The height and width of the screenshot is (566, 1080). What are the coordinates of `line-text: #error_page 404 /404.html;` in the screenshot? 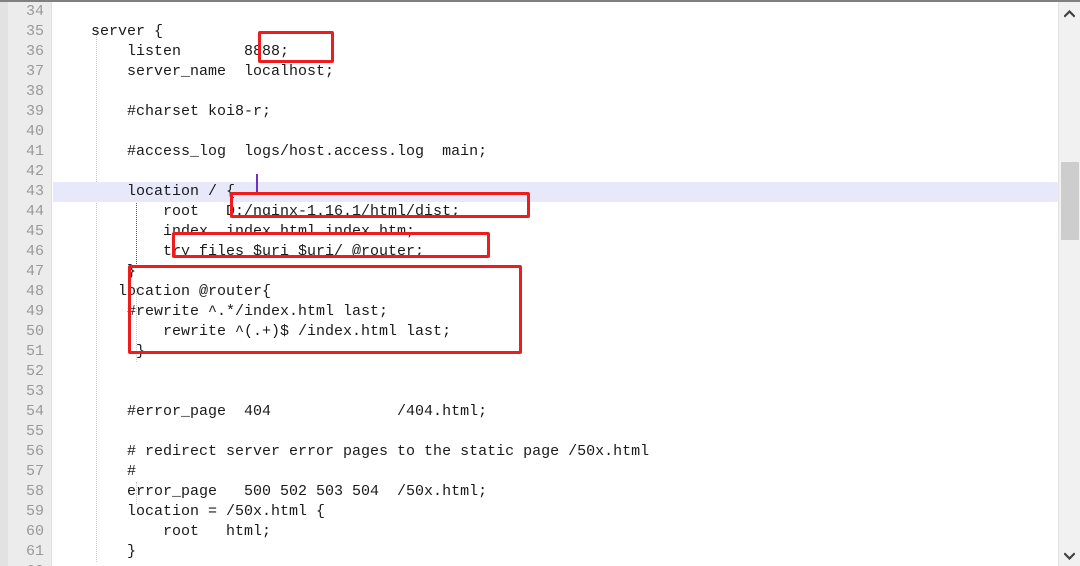 It's located at (271, 411).